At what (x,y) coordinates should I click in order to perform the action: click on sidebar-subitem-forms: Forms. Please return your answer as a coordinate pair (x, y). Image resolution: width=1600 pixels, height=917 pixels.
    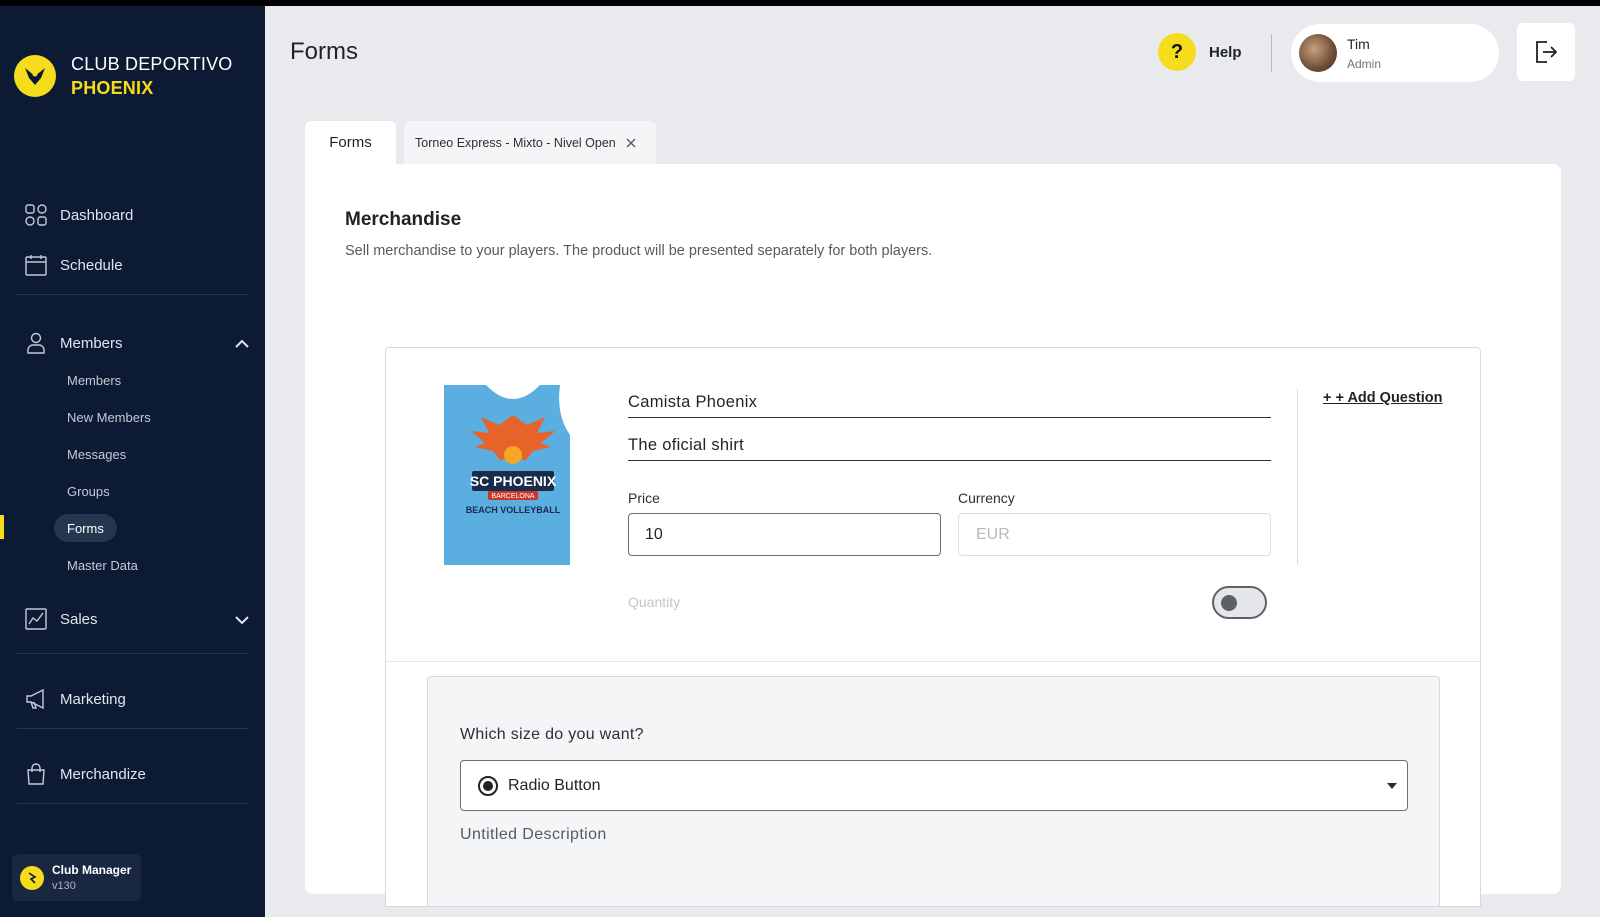
    Looking at the image, I should click on (85, 528).